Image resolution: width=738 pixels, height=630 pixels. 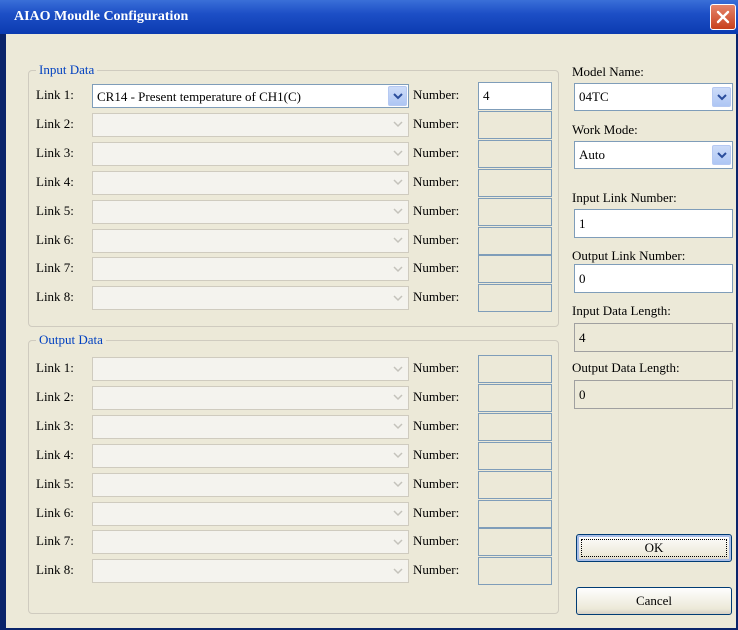 What do you see at coordinates (397, 125) in the screenshot?
I see `input-link-2-dropdown-button` at bounding box center [397, 125].